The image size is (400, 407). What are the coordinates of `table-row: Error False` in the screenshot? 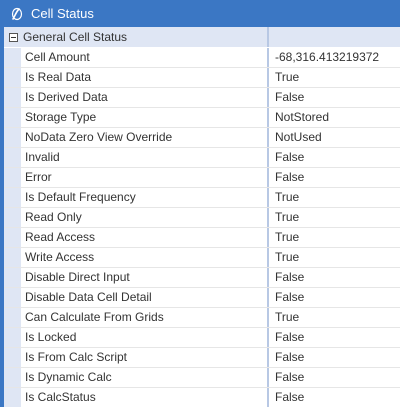 It's located at (202, 178).